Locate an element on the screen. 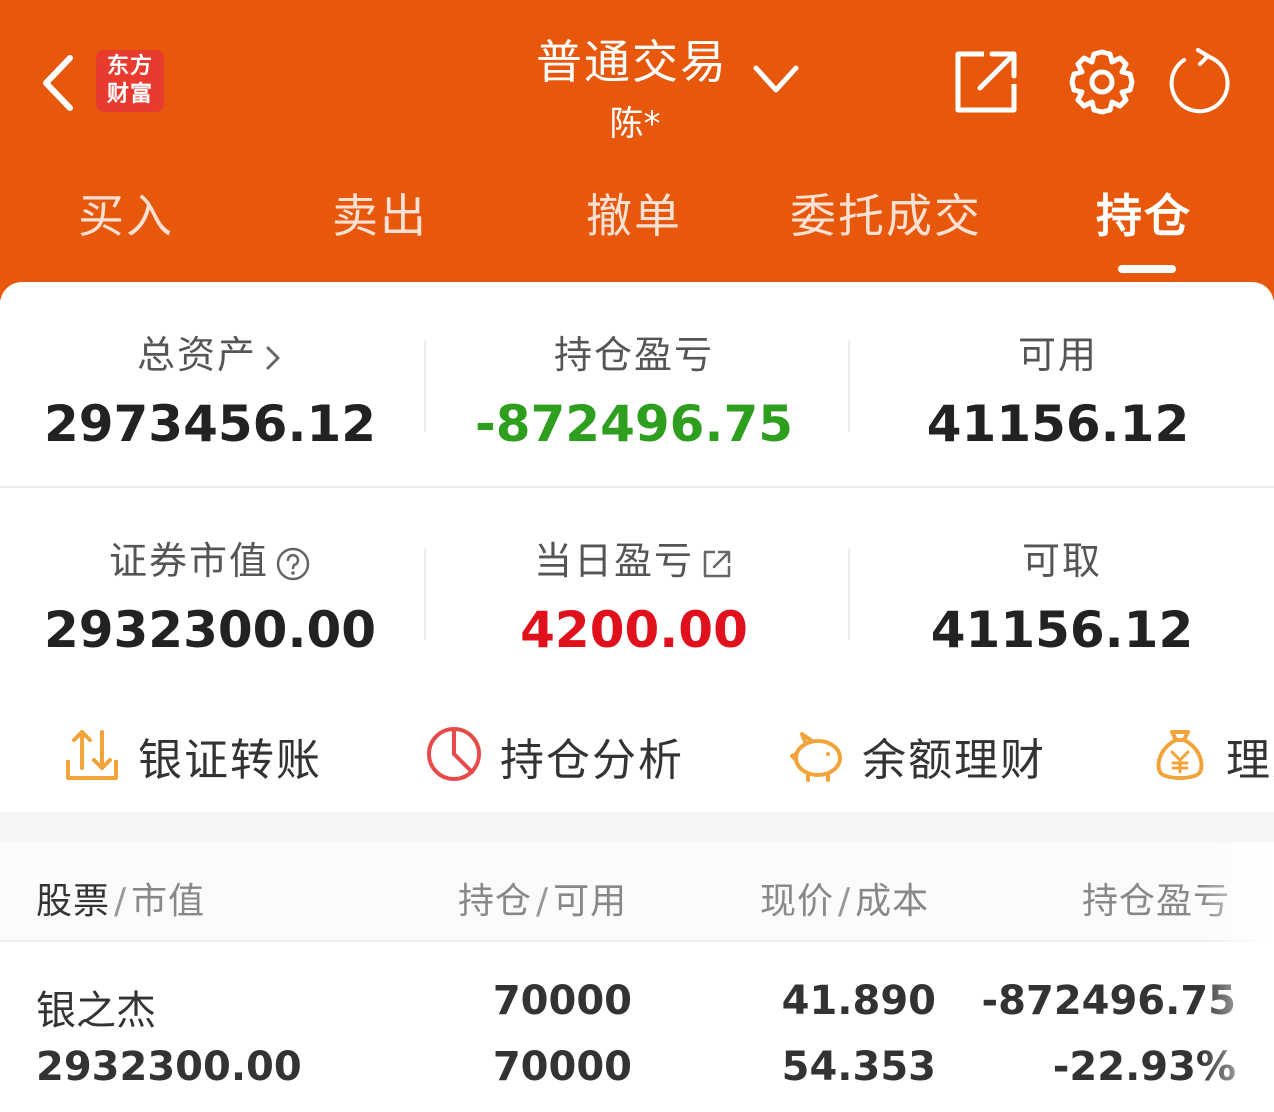 This screenshot has width=1274, height=1112. market-value-label: 证券市值 is located at coordinates (210, 557).